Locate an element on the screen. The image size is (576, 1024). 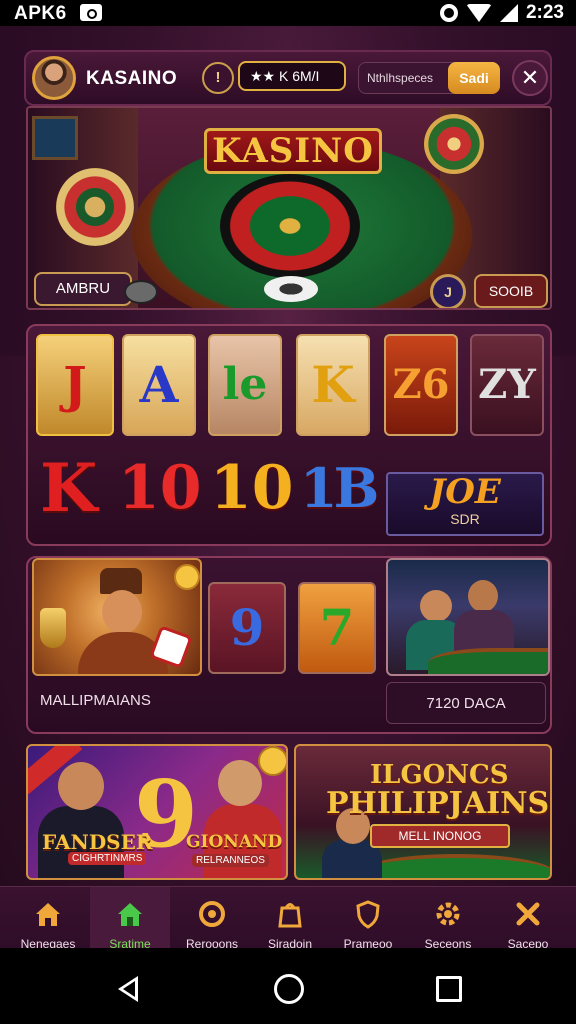
feature-game-title: JOE is located at coordinates (465, 492).